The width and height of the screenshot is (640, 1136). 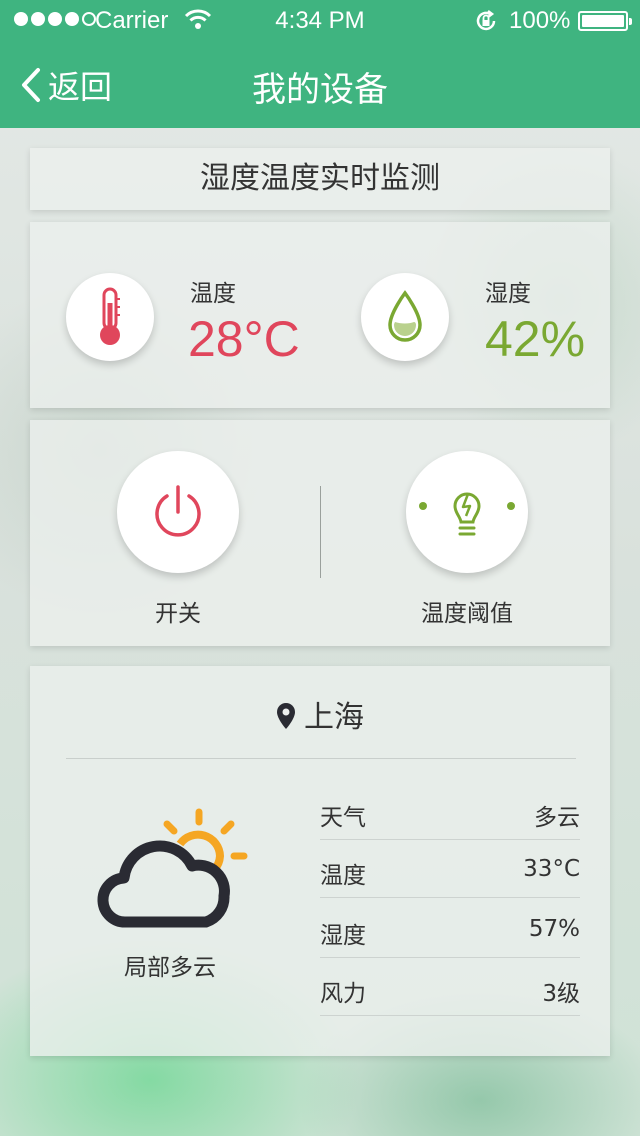 I want to click on weather-row-key: 风力, so click(x=343, y=994).